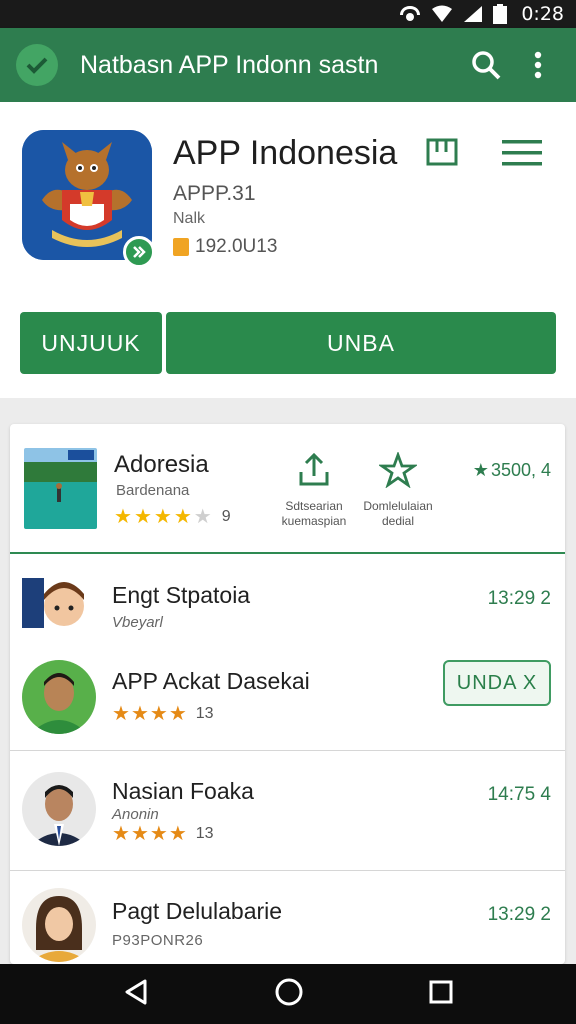 Image resolution: width=576 pixels, height=1024 pixels. What do you see at coordinates (480, 470) in the screenshot?
I see `price-star-icon: ★` at bounding box center [480, 470].